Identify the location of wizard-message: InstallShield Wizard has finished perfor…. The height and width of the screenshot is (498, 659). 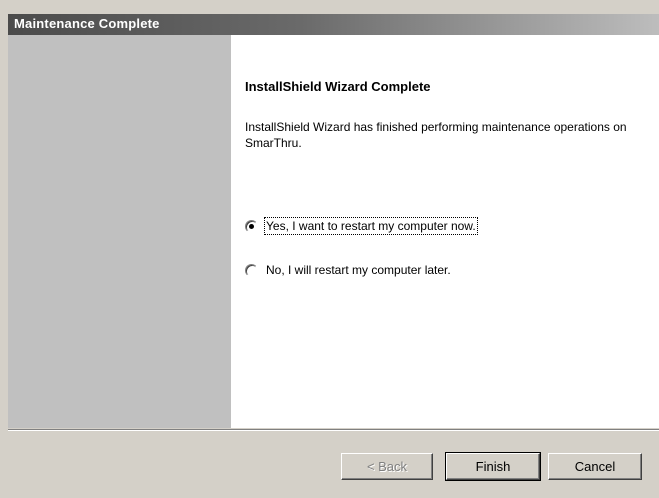
(436, 135).